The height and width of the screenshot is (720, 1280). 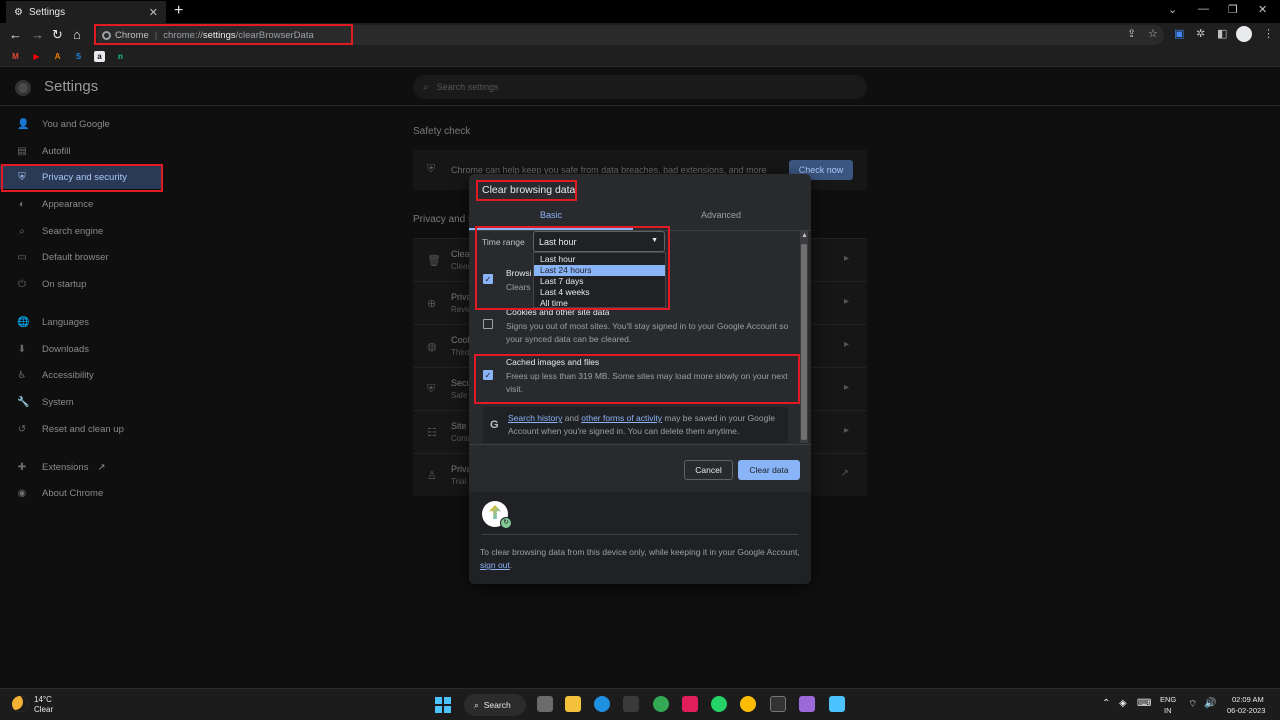 I want to click on back-arrow-icon: ←, so click(x=15, y=35).